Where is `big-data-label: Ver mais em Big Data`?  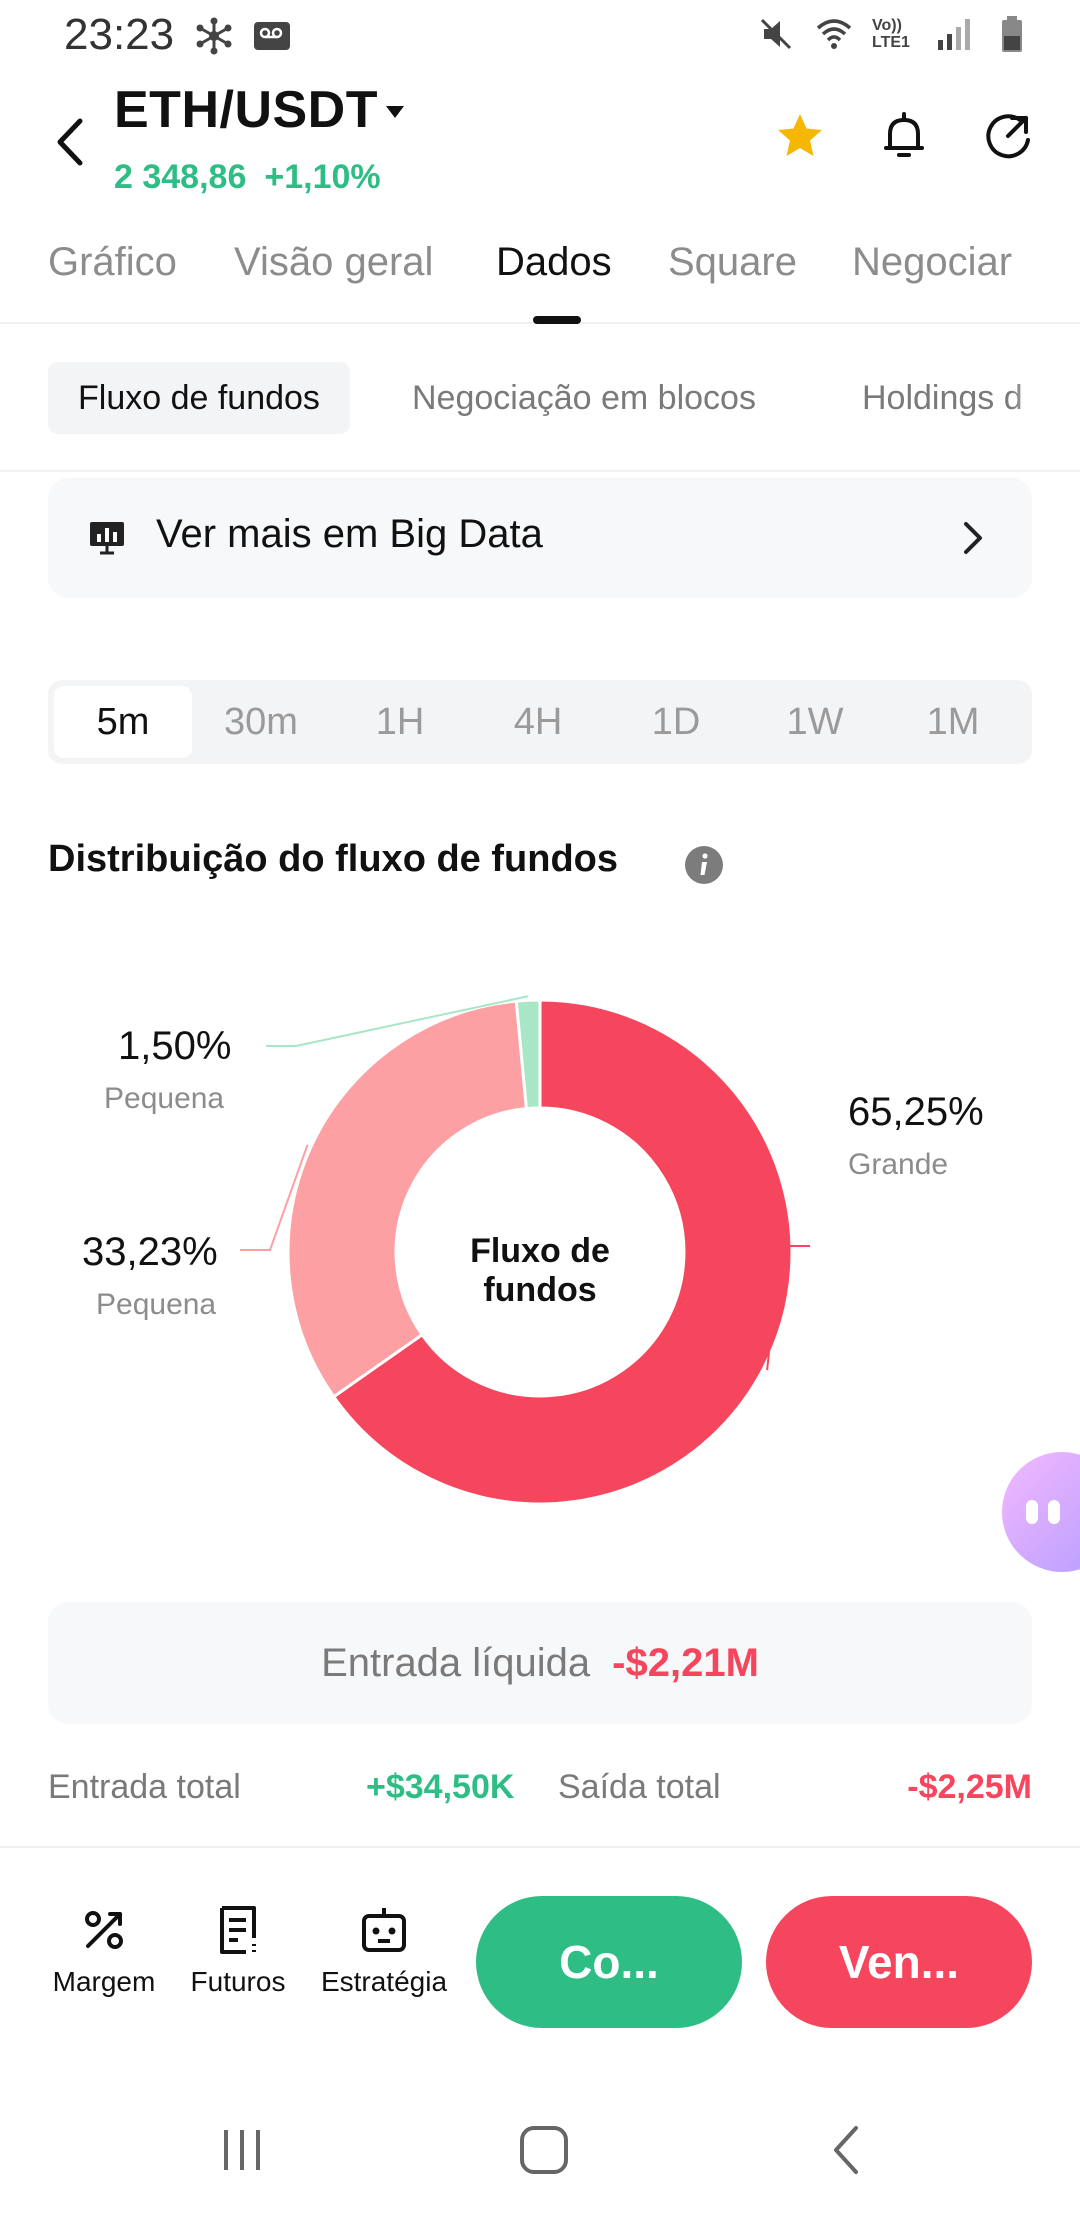 big-data-label: Ver mais em Big Data is located at coordinates (349, 534).